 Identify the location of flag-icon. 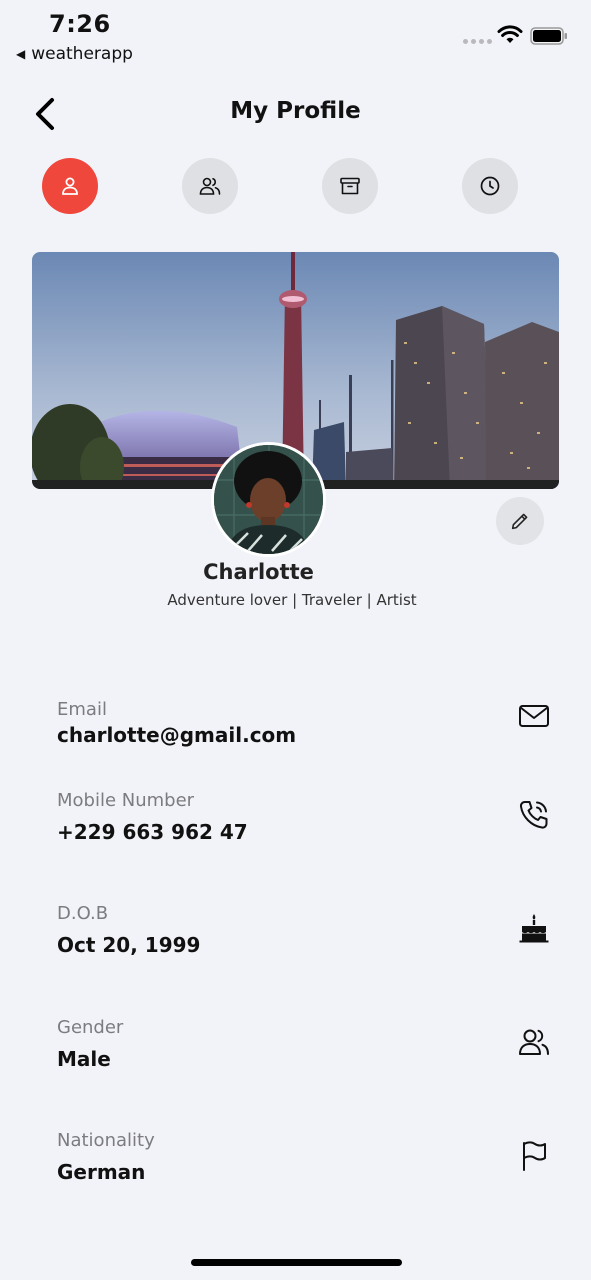
(534, 1156).